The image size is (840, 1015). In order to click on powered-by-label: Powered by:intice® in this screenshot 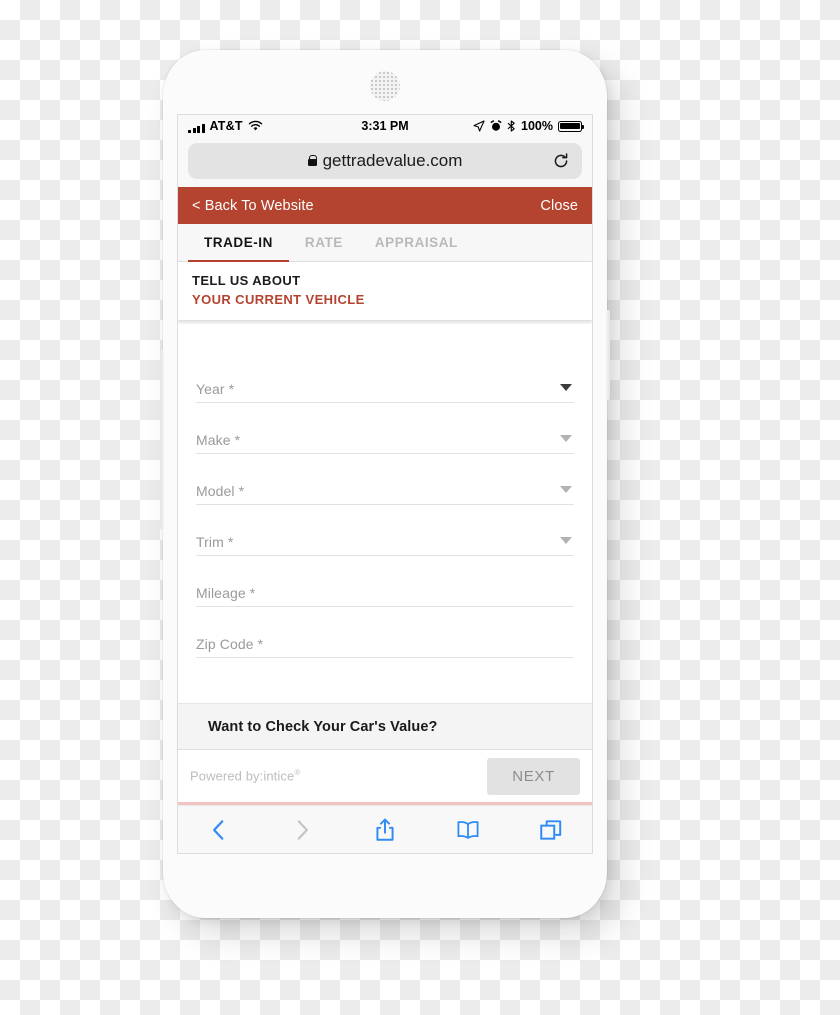, I will do `click(245, 775)`.